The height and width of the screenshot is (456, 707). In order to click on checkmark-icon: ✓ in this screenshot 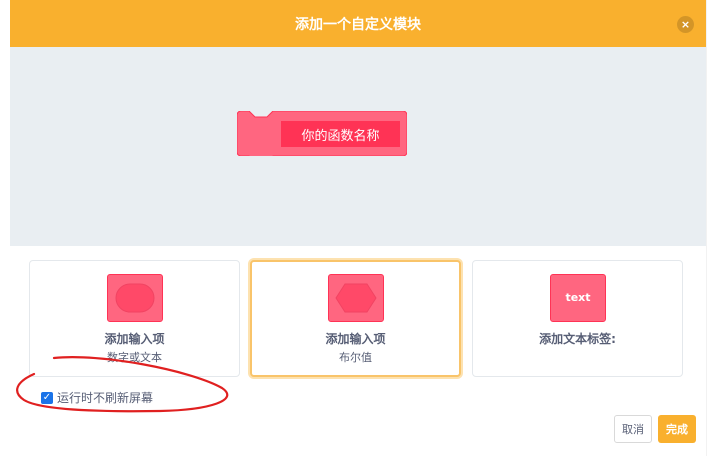, I will do `click(47, 397)`.